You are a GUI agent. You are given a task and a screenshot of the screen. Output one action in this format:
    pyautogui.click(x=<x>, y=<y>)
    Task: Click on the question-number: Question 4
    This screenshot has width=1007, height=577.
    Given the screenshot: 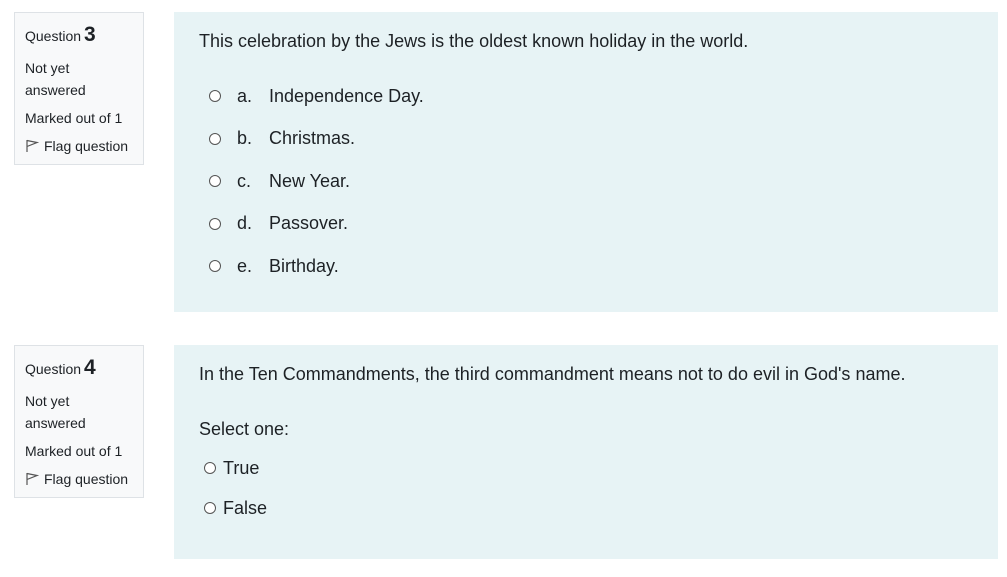 What is the action you would take?
    pyautogui.click(x=79, y=368)
    